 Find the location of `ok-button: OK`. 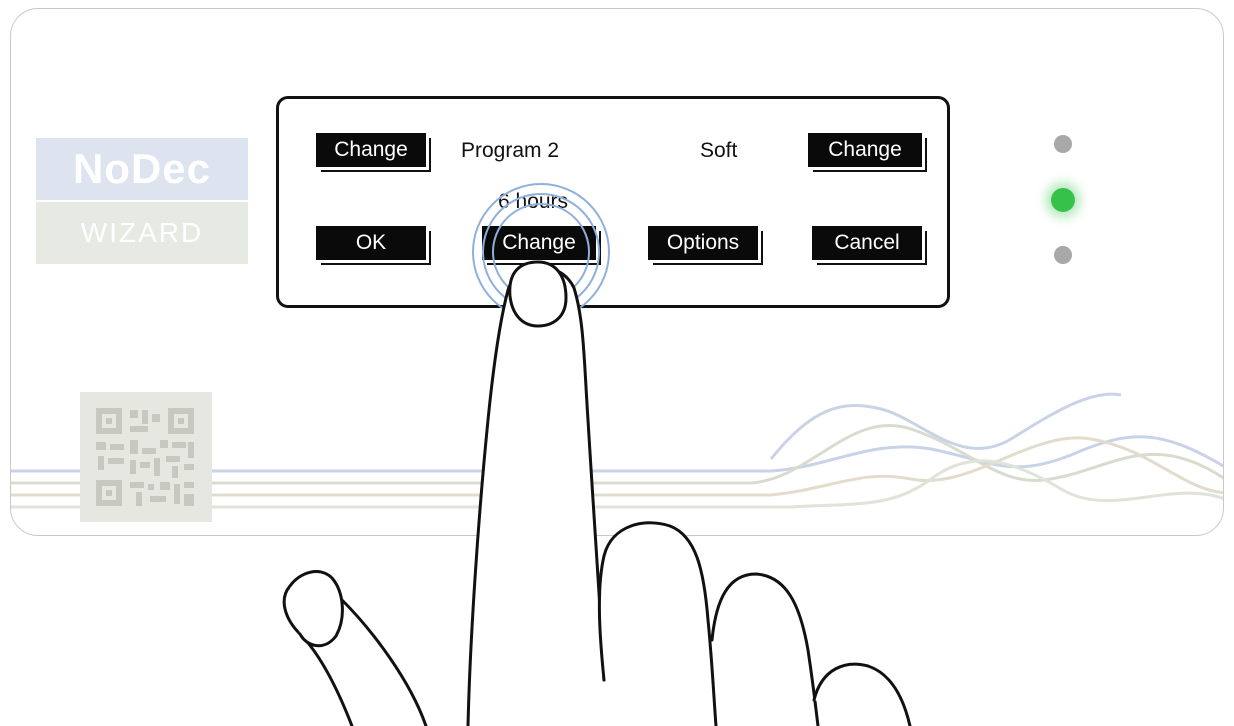

ok-button: OK is located at coordinates (371, 243).